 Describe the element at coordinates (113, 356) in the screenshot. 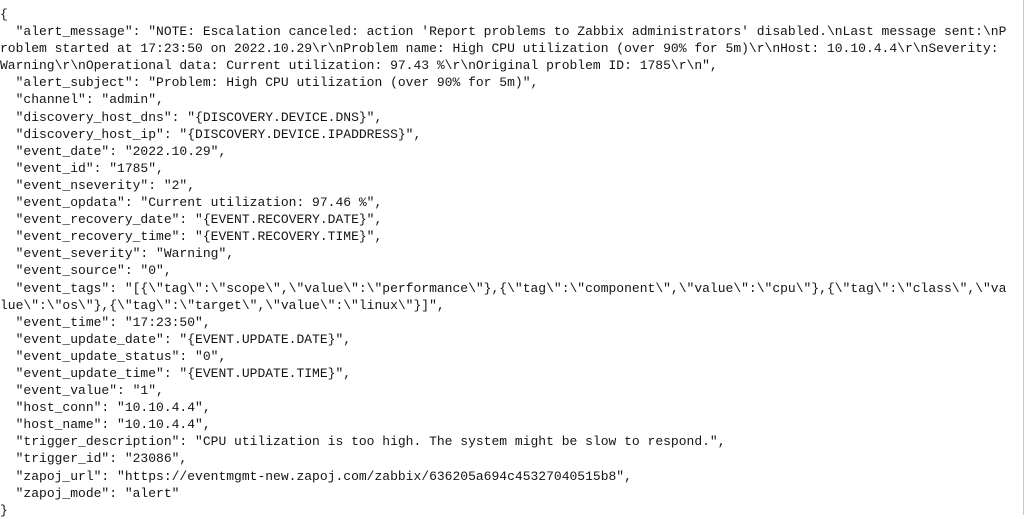

I see `code-line: "event_update_status": "0",` at that location.